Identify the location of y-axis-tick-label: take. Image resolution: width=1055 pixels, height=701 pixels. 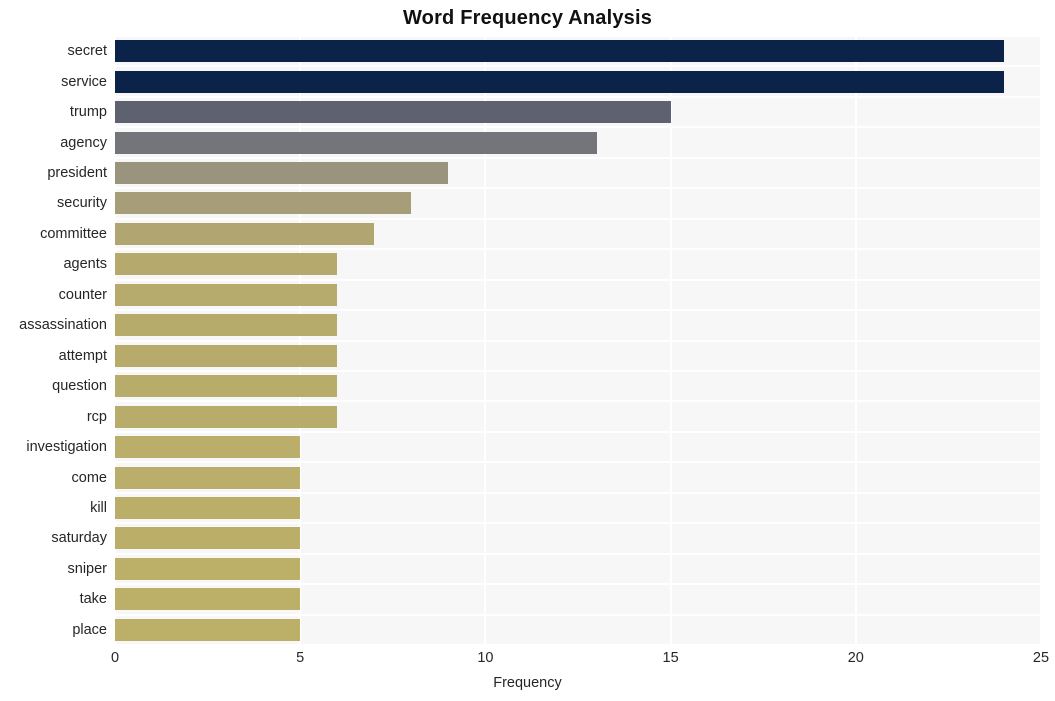
(93, 599).